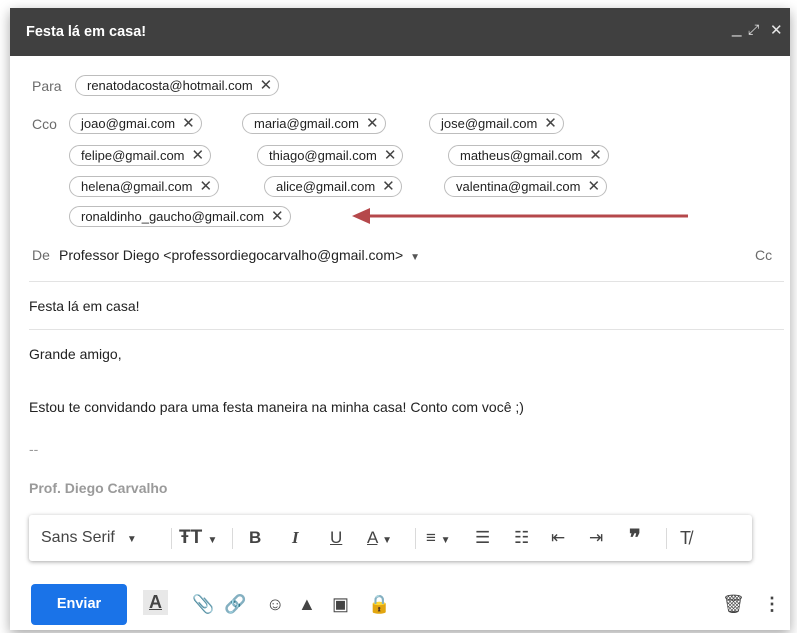  What do you see at coordinates (155, 602) in the screenshot?
I see `formatting-options-icon: A` at bounding box center [155, 602].